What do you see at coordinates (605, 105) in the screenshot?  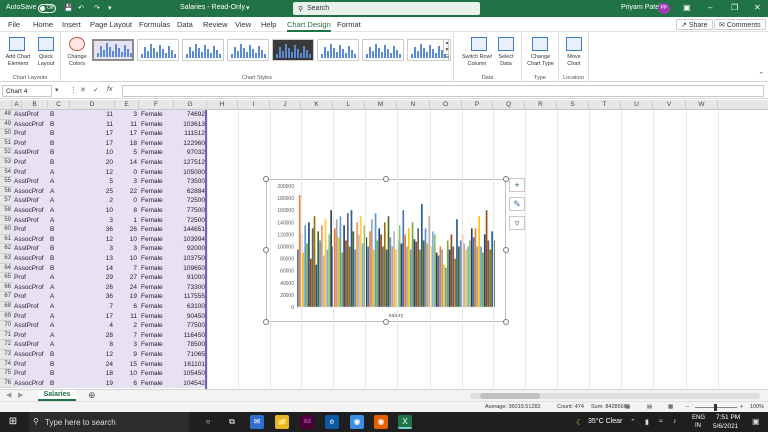 I see `column-header-t: T` at bounding box center [605, 105].